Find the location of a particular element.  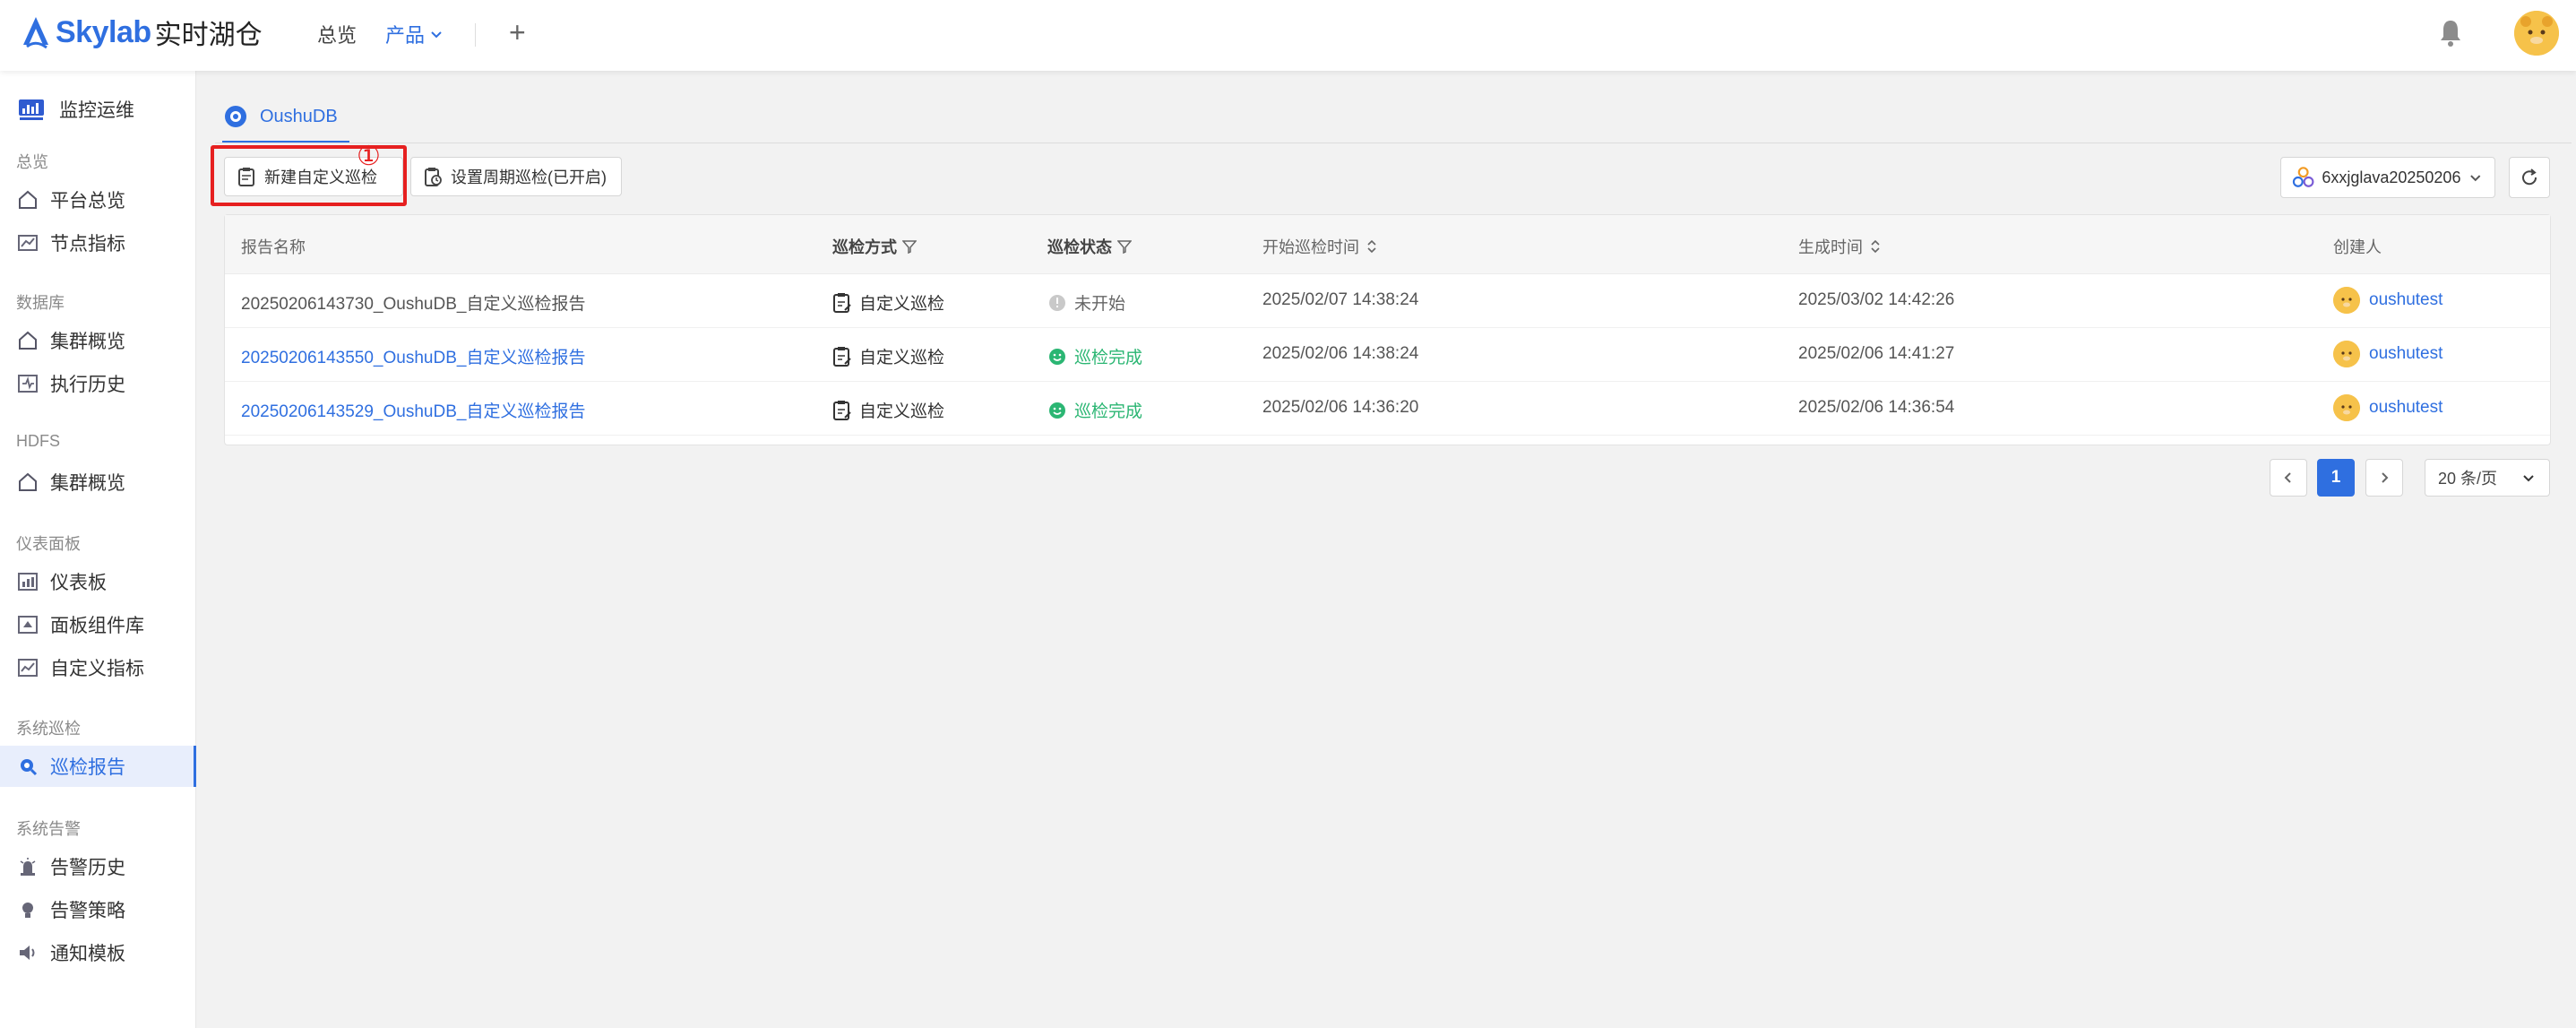

oushudb-icon is located at coordinates (236, 117).